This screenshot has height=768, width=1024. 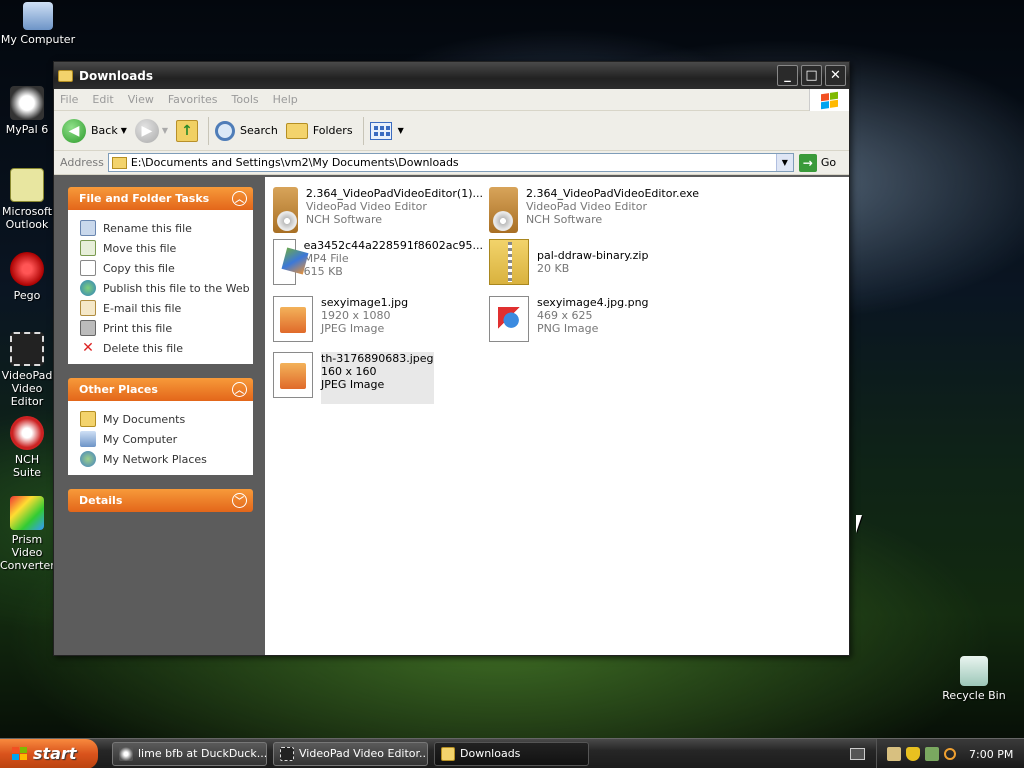 What do you see at coordinates (27, 370) in the screenshot?
I see `desktop-icon-videopad: VideoPad Video Editor` at bounding box center [27, 370].